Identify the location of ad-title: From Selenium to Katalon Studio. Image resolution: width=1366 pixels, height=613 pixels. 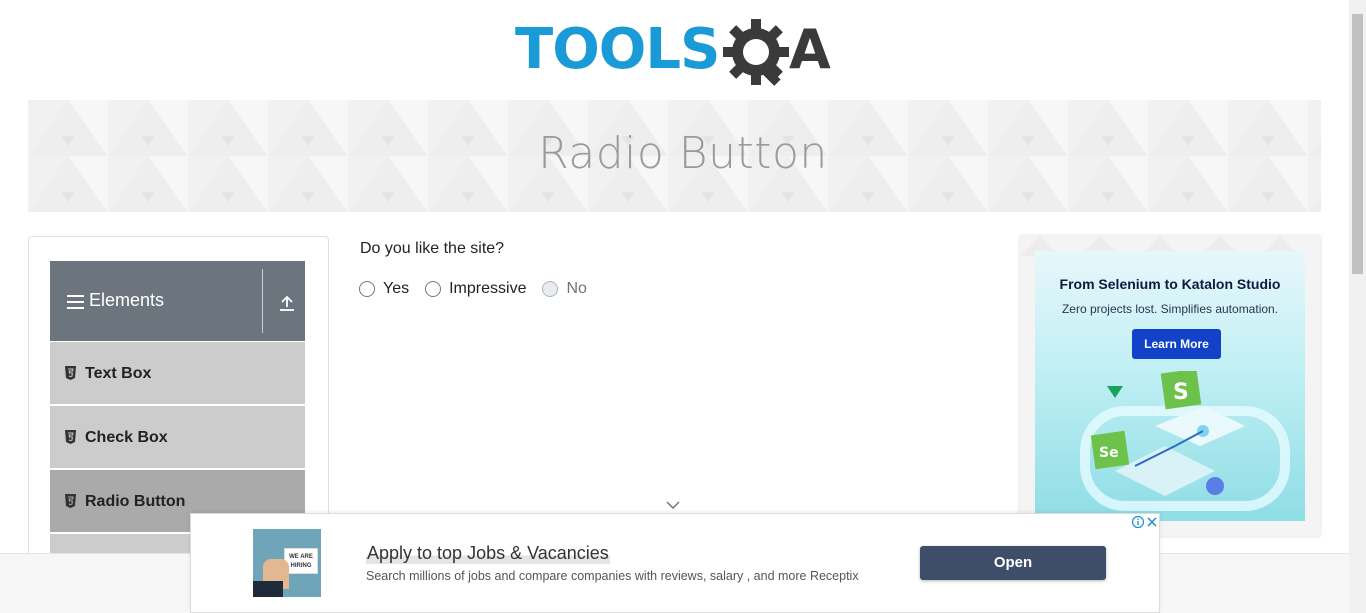
(1170, 284).